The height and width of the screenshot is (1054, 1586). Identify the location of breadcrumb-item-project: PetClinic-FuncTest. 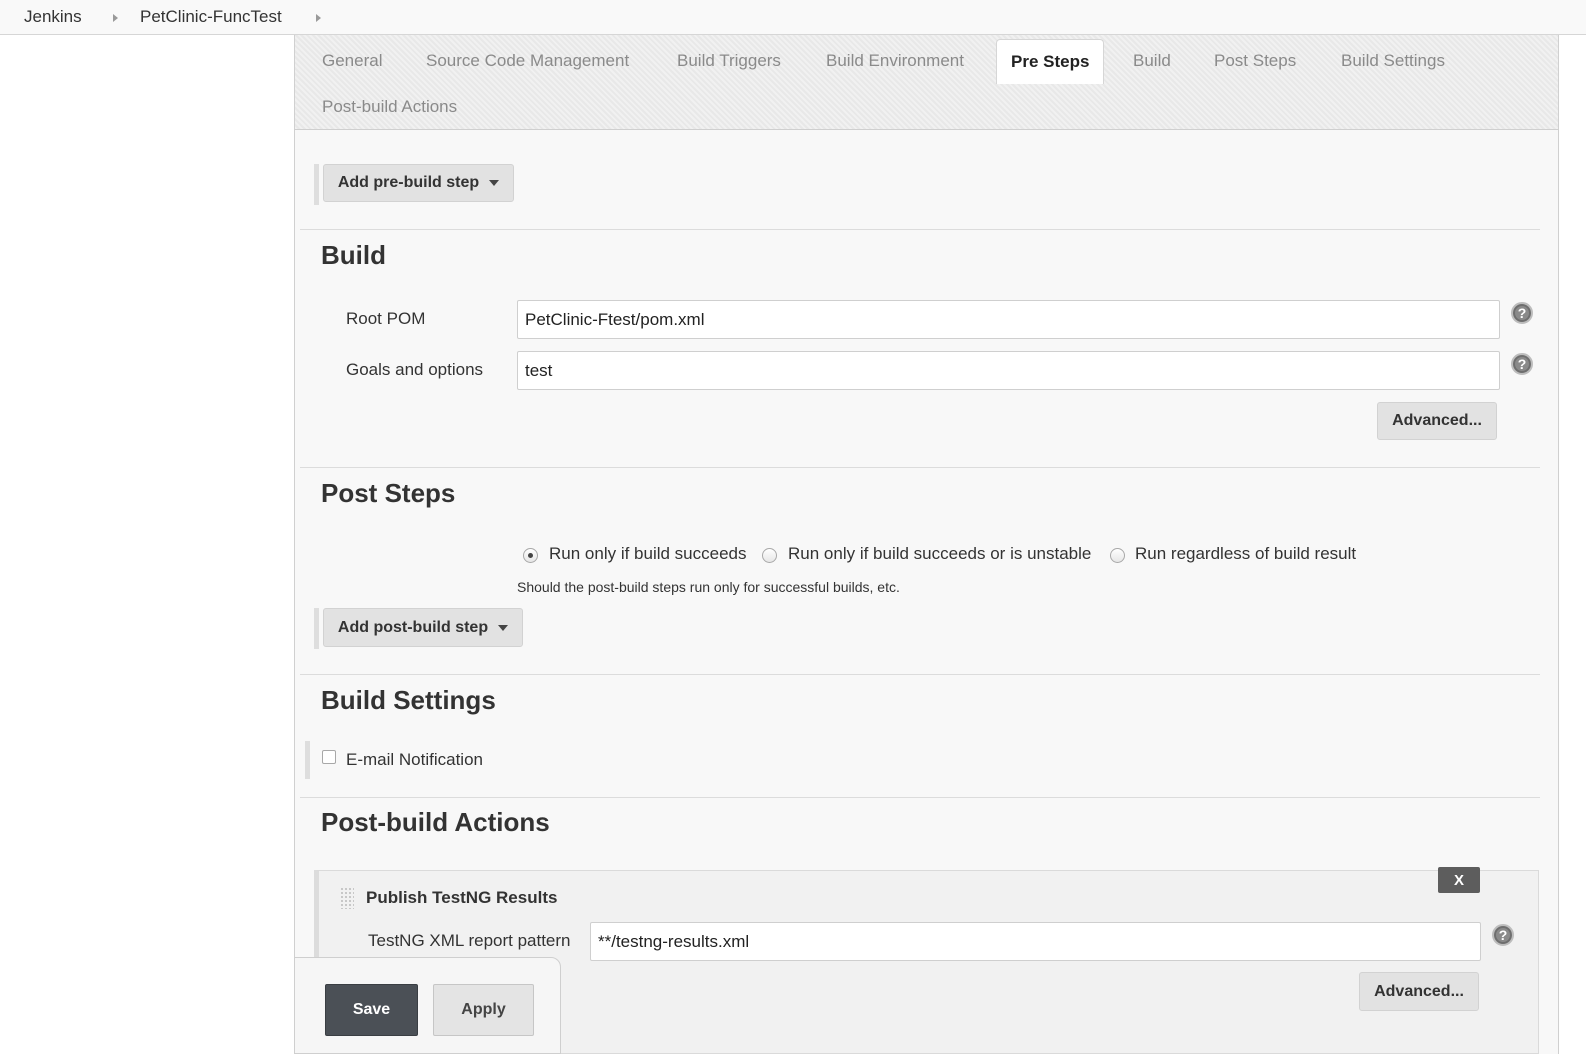
(211, 17).